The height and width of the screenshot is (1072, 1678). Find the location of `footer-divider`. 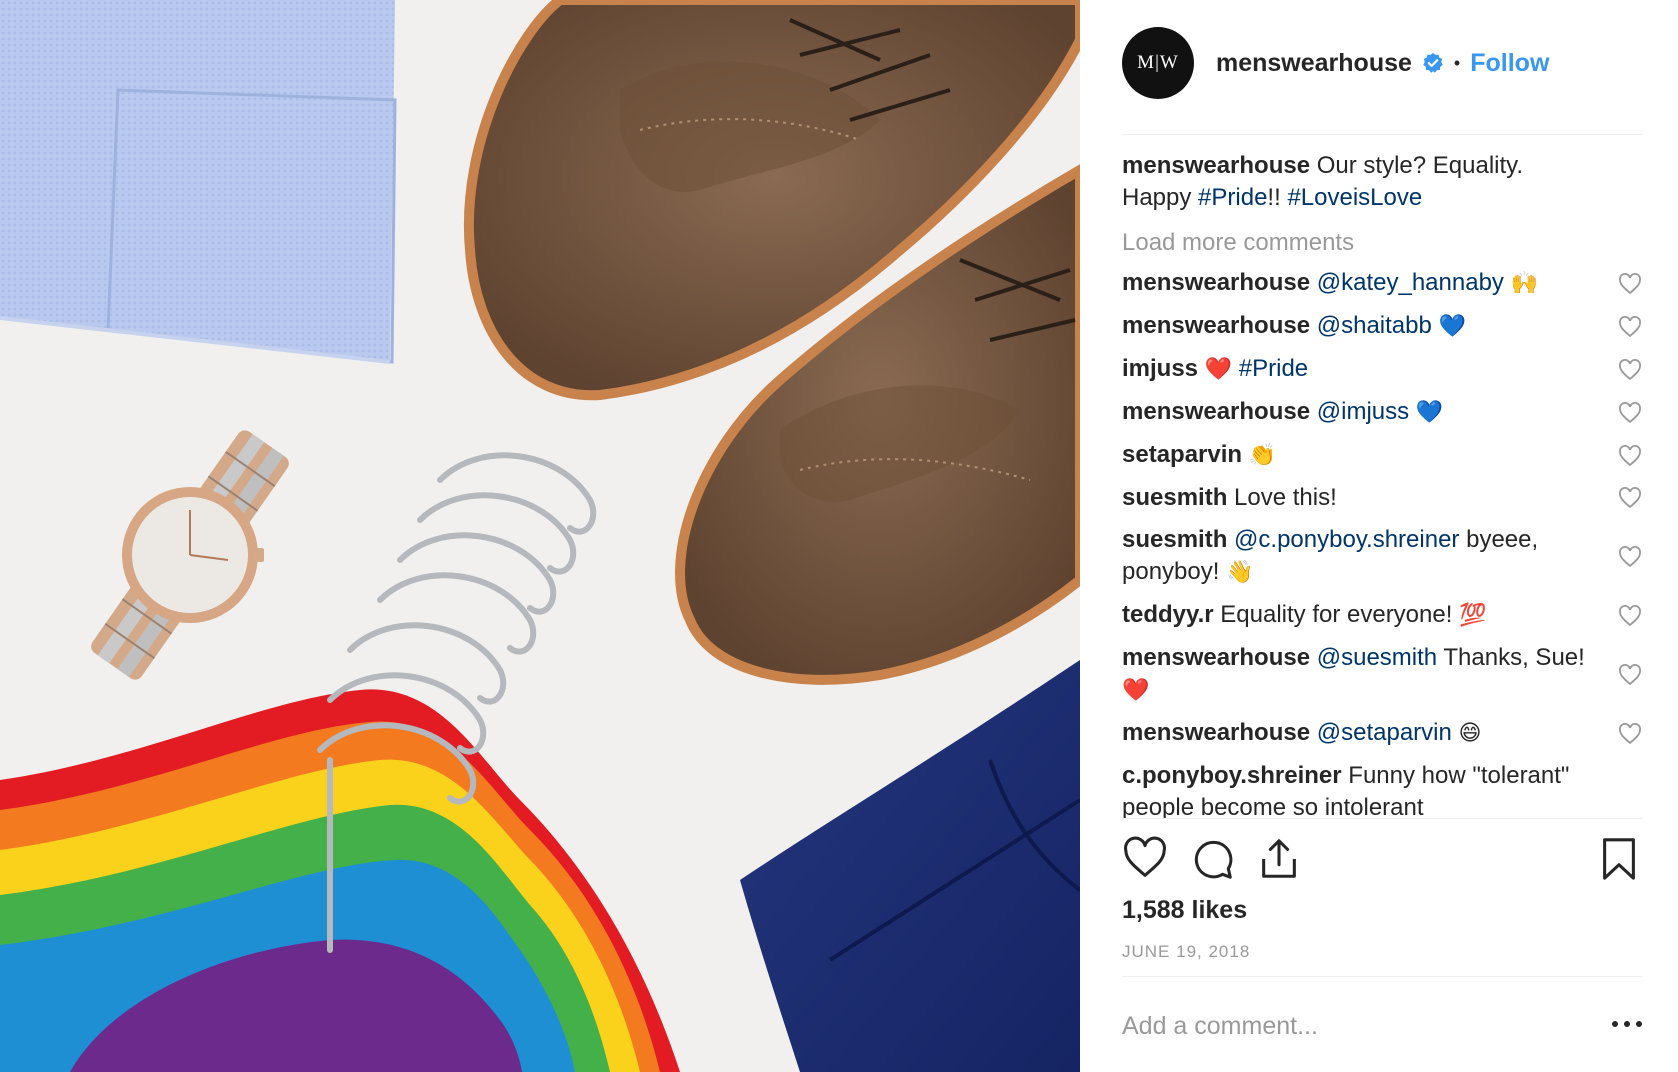

footer-divider is located at coordinates (1382, 976).